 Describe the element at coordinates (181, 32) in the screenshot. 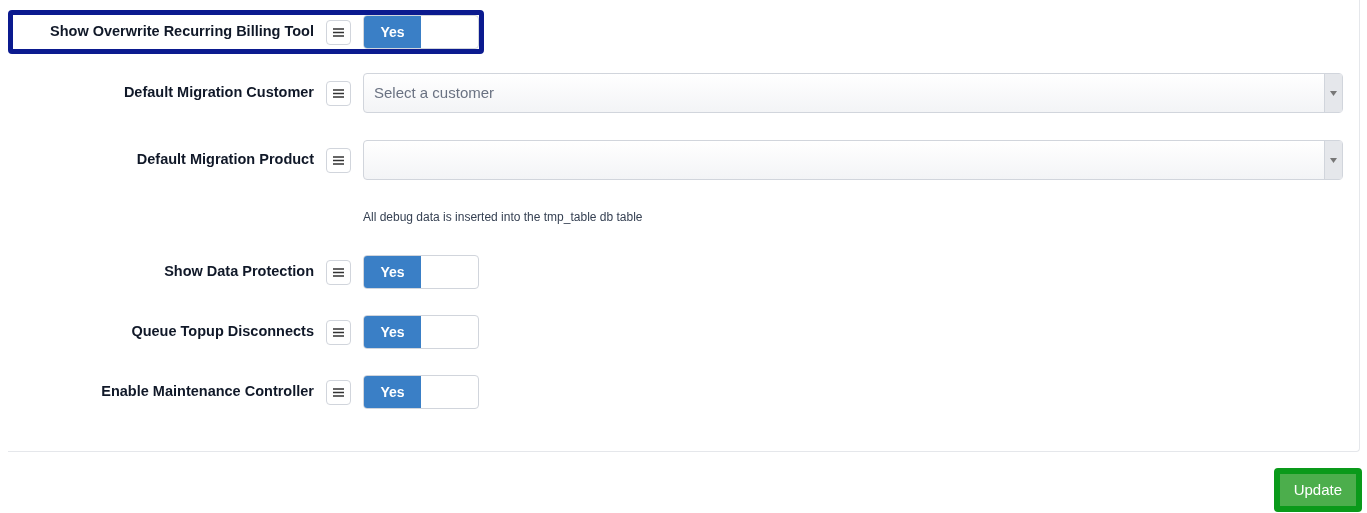

I see `field-label: Show Overwrite Recurring Billing Tool` at that location.